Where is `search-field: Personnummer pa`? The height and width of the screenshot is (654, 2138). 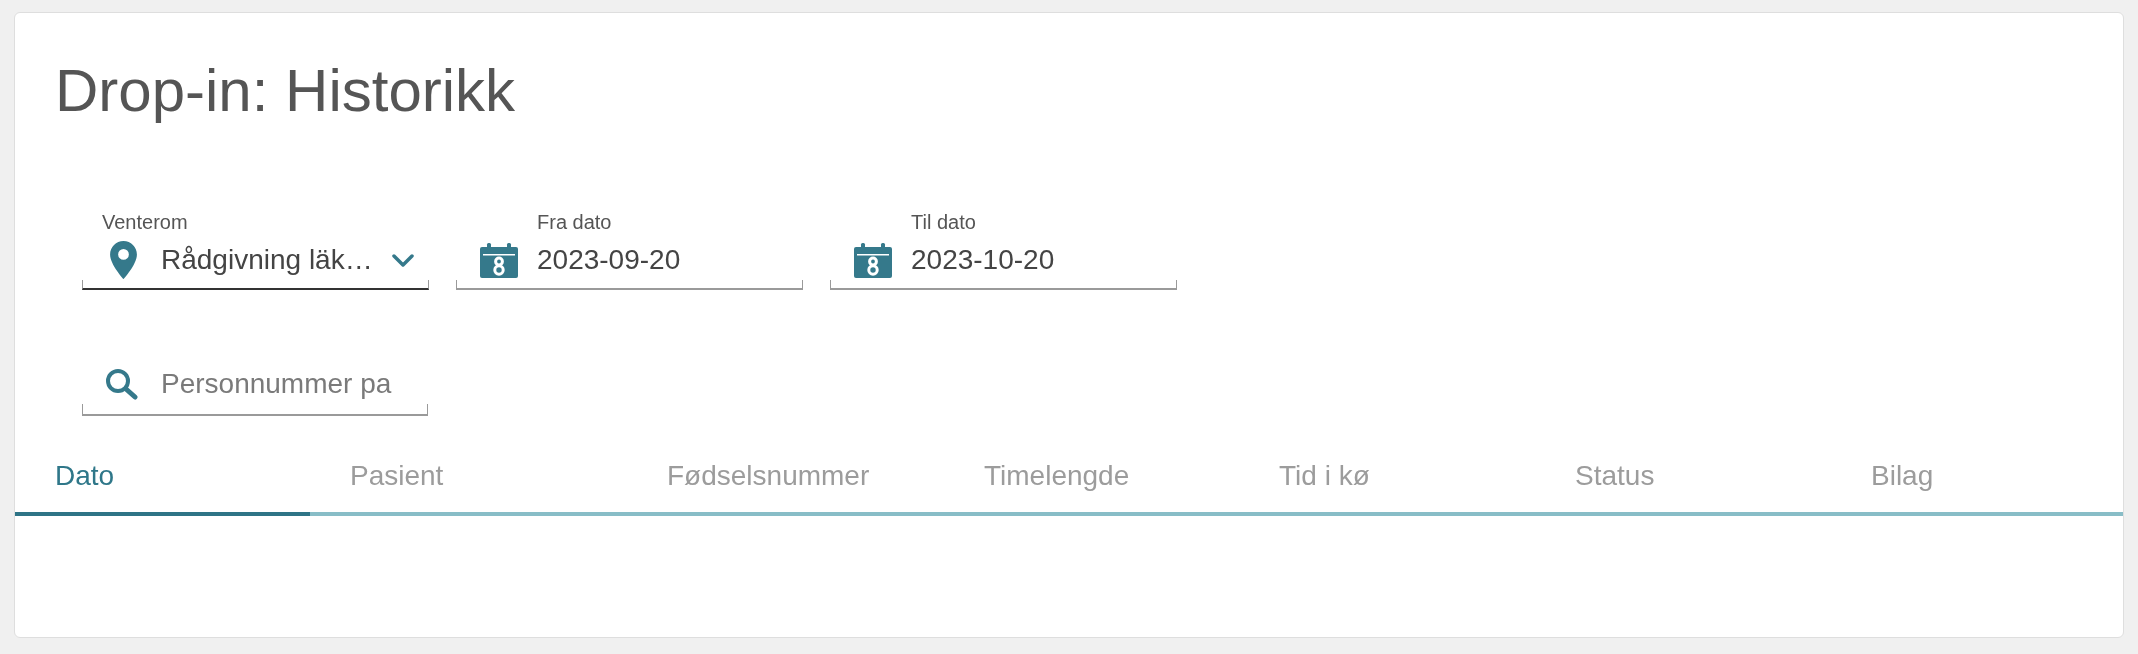 search-field: Personnummer pa is located at coordinates (255, 390).